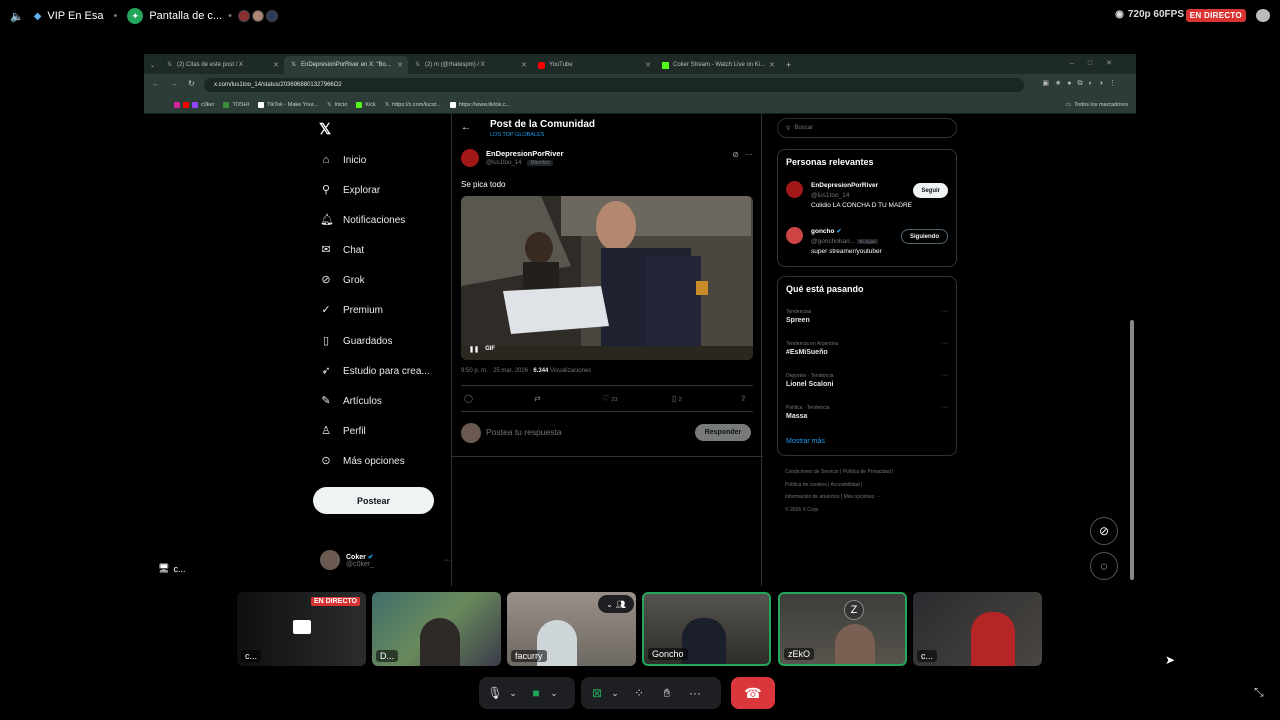 The width and height of the screenshot is (1280, 720). What do you see at coordinates (351, 401) in the screenshot?
I see `nav-articulos: ✎ Artículos` at bounding box center [351, 401].